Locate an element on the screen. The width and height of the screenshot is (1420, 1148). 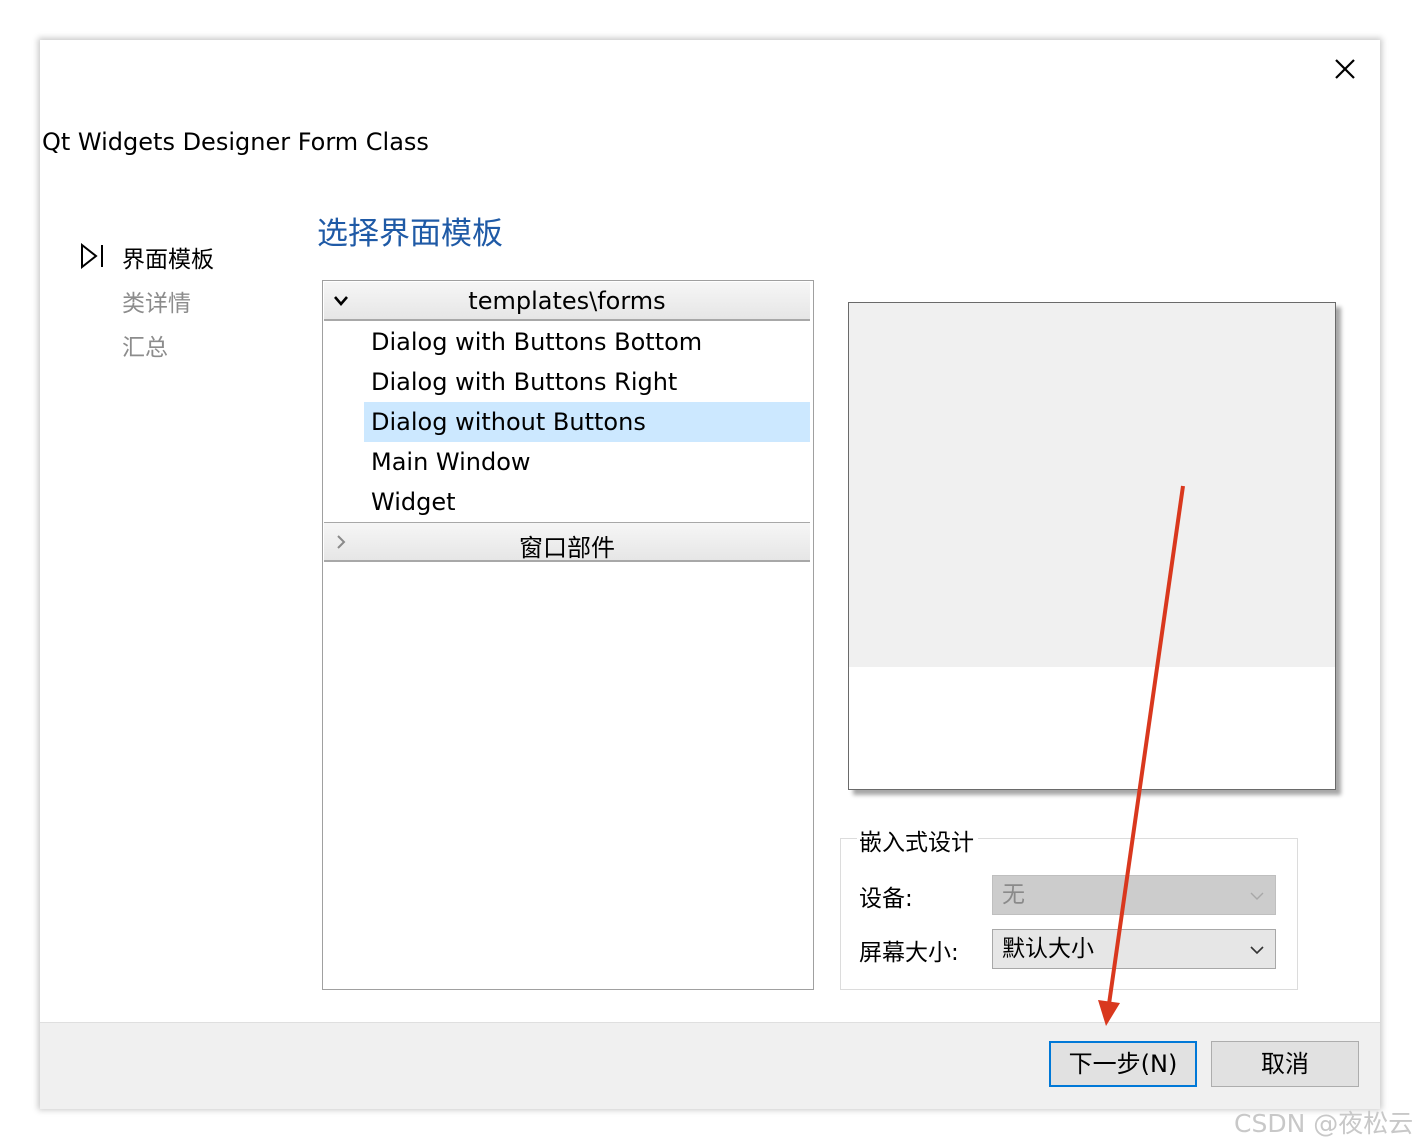
device-select: 无 is located at coordinates (1134, 895).